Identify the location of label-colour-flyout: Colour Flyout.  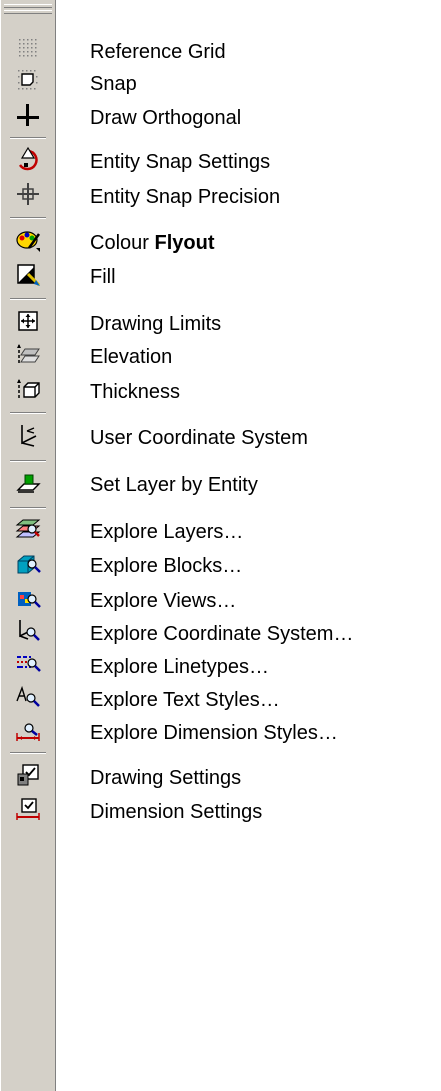
(152, 243).